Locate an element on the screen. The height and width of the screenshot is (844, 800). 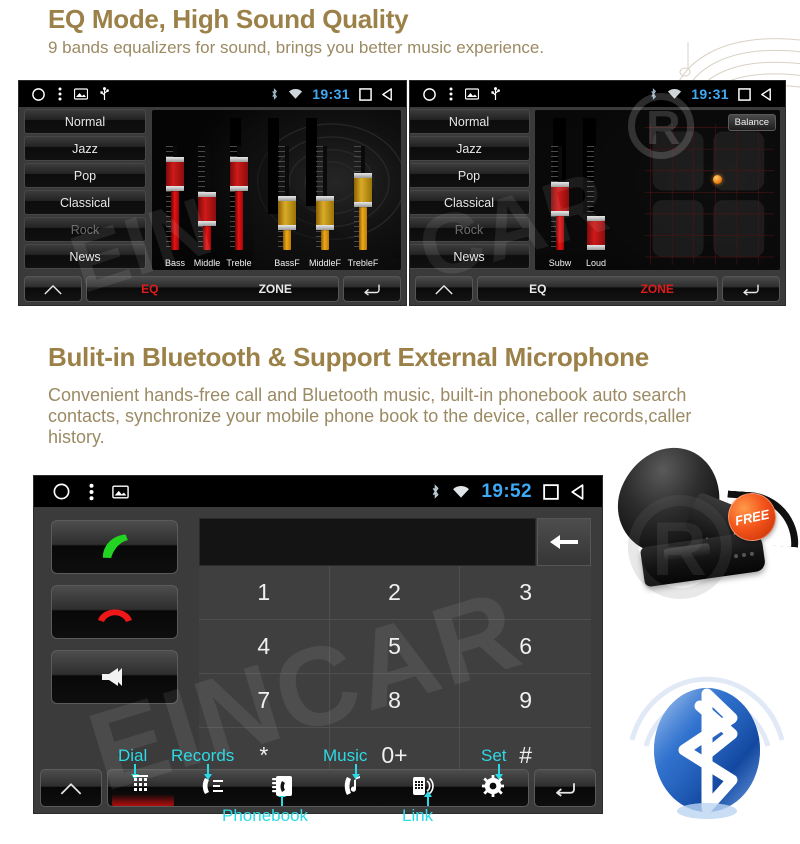
key-3: 3 is located at coordinates (525, 593).